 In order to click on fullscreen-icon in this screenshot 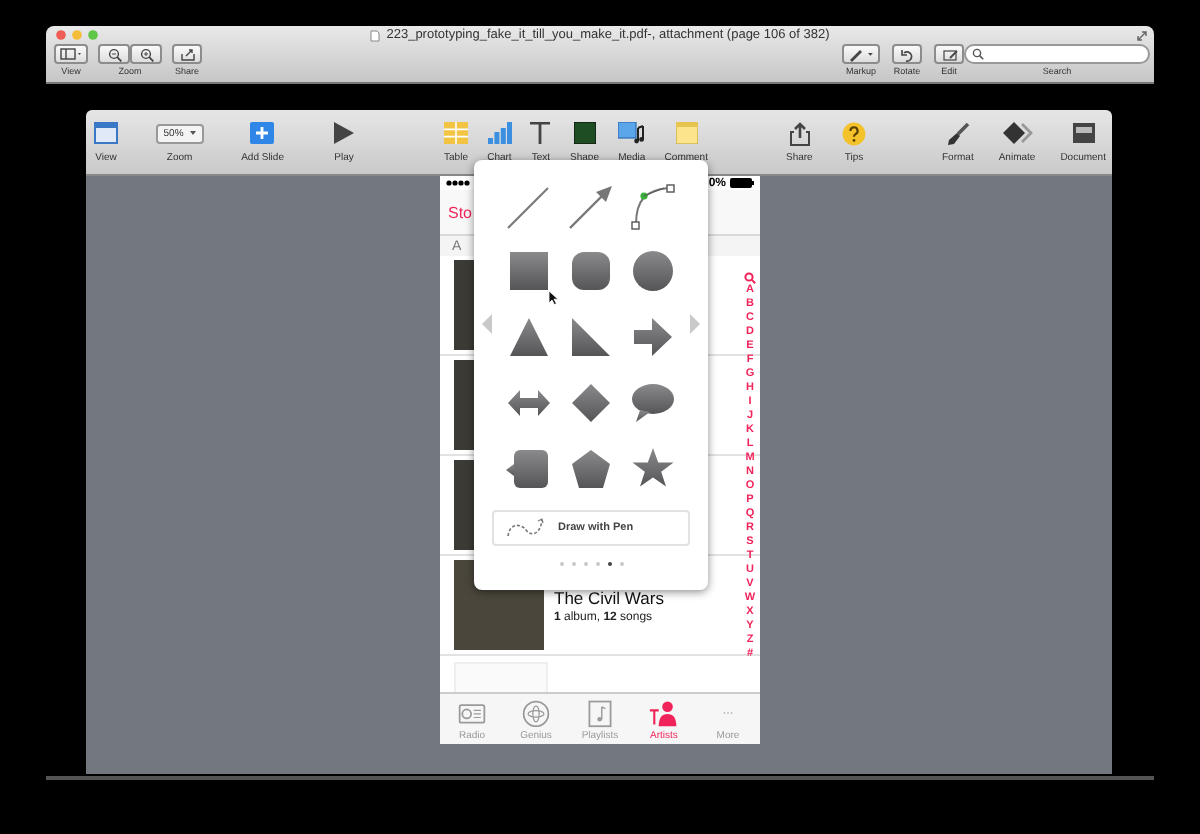, I will do `click(1142, 36)`.